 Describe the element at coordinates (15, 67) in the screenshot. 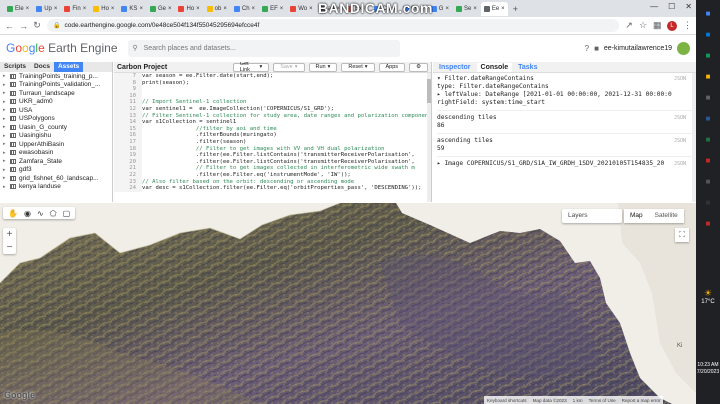

I see `tab-scripts: Scripts` at that location.